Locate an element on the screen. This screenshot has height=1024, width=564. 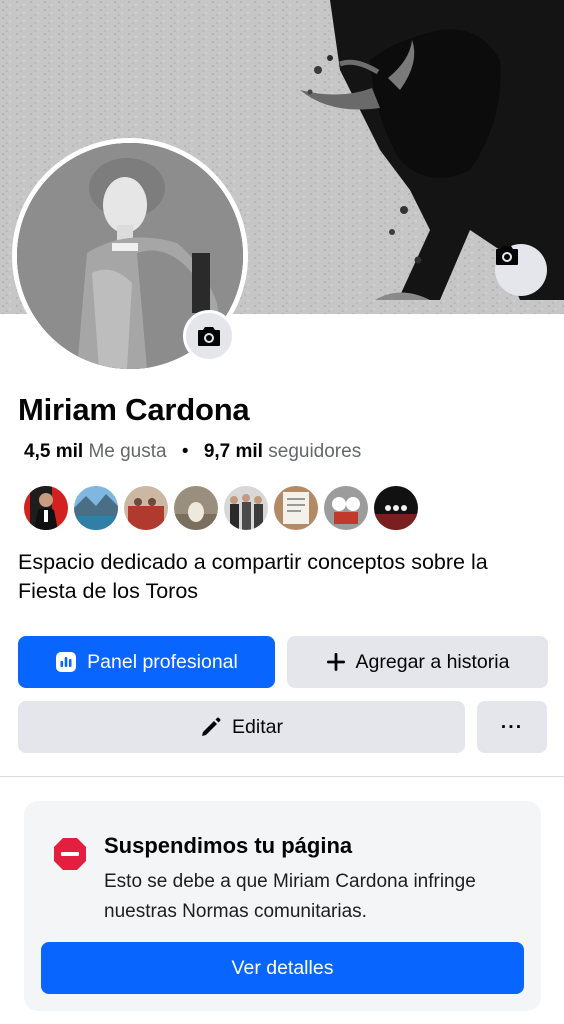
likes-label: Me gusta is located at coordinates (127, 451).